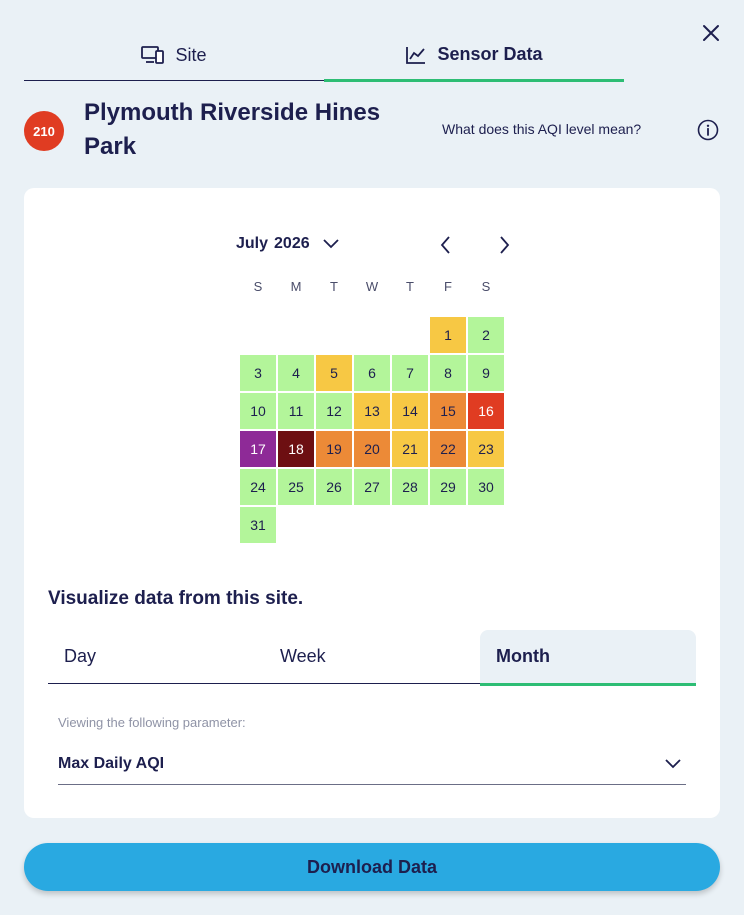 The width and height of the screenshot is (744, 915). What do you see at coordinates (448, 335) in the screenshot?
I see `calendar-day: 1` at bounding box center [448, 335].